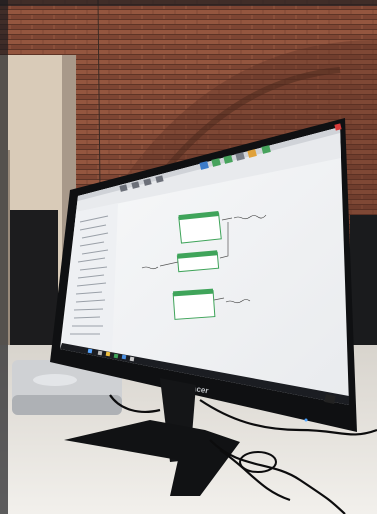 Image resolution: width=377 pixels, height=514 pixels. Describe the element at coordinates (188, 3) in the screenshot. I see `top-edge` at that location.